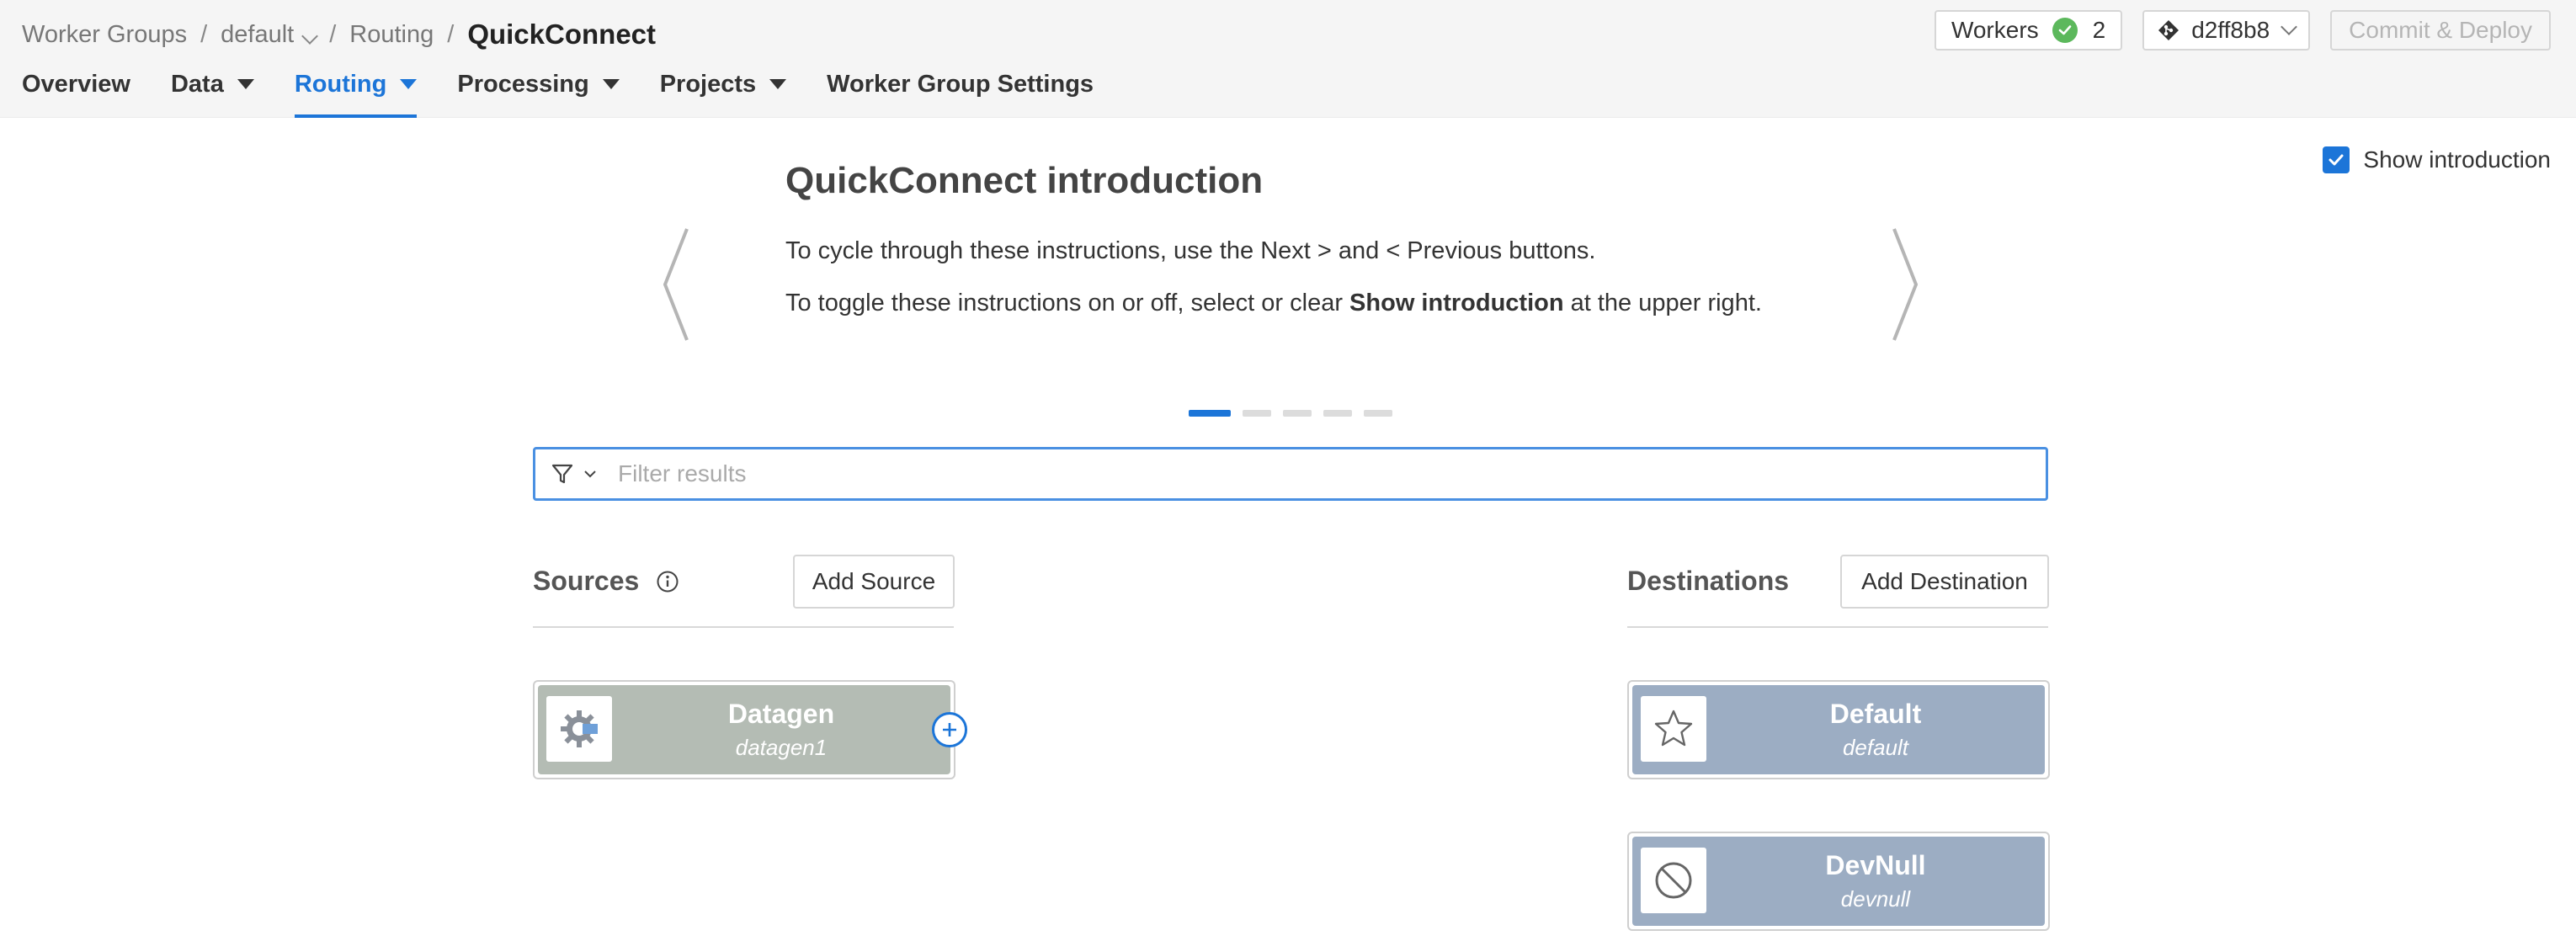 This screenshot has width=2576, height=941. Describe the element at coordinates (341, 84) in the screenshot. I see `nav-routing-label: Routing` at that location.